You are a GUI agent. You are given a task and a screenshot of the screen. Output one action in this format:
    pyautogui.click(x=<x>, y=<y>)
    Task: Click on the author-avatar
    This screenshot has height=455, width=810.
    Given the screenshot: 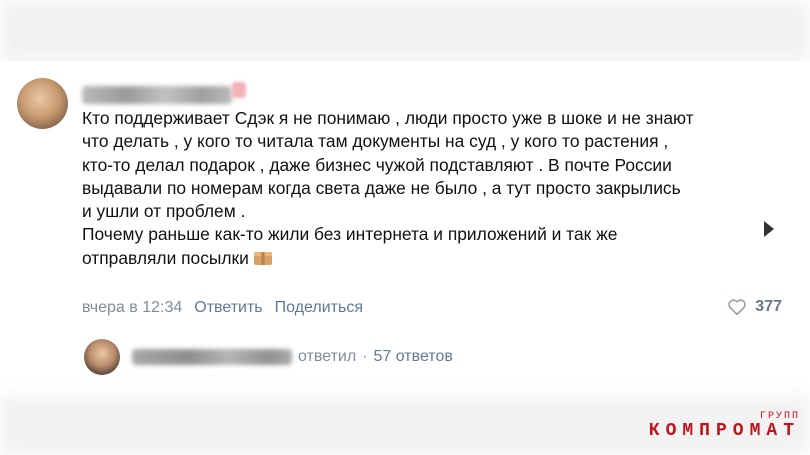 What is the action you would take?
    pyautogui.click(x=42, y=103)
    